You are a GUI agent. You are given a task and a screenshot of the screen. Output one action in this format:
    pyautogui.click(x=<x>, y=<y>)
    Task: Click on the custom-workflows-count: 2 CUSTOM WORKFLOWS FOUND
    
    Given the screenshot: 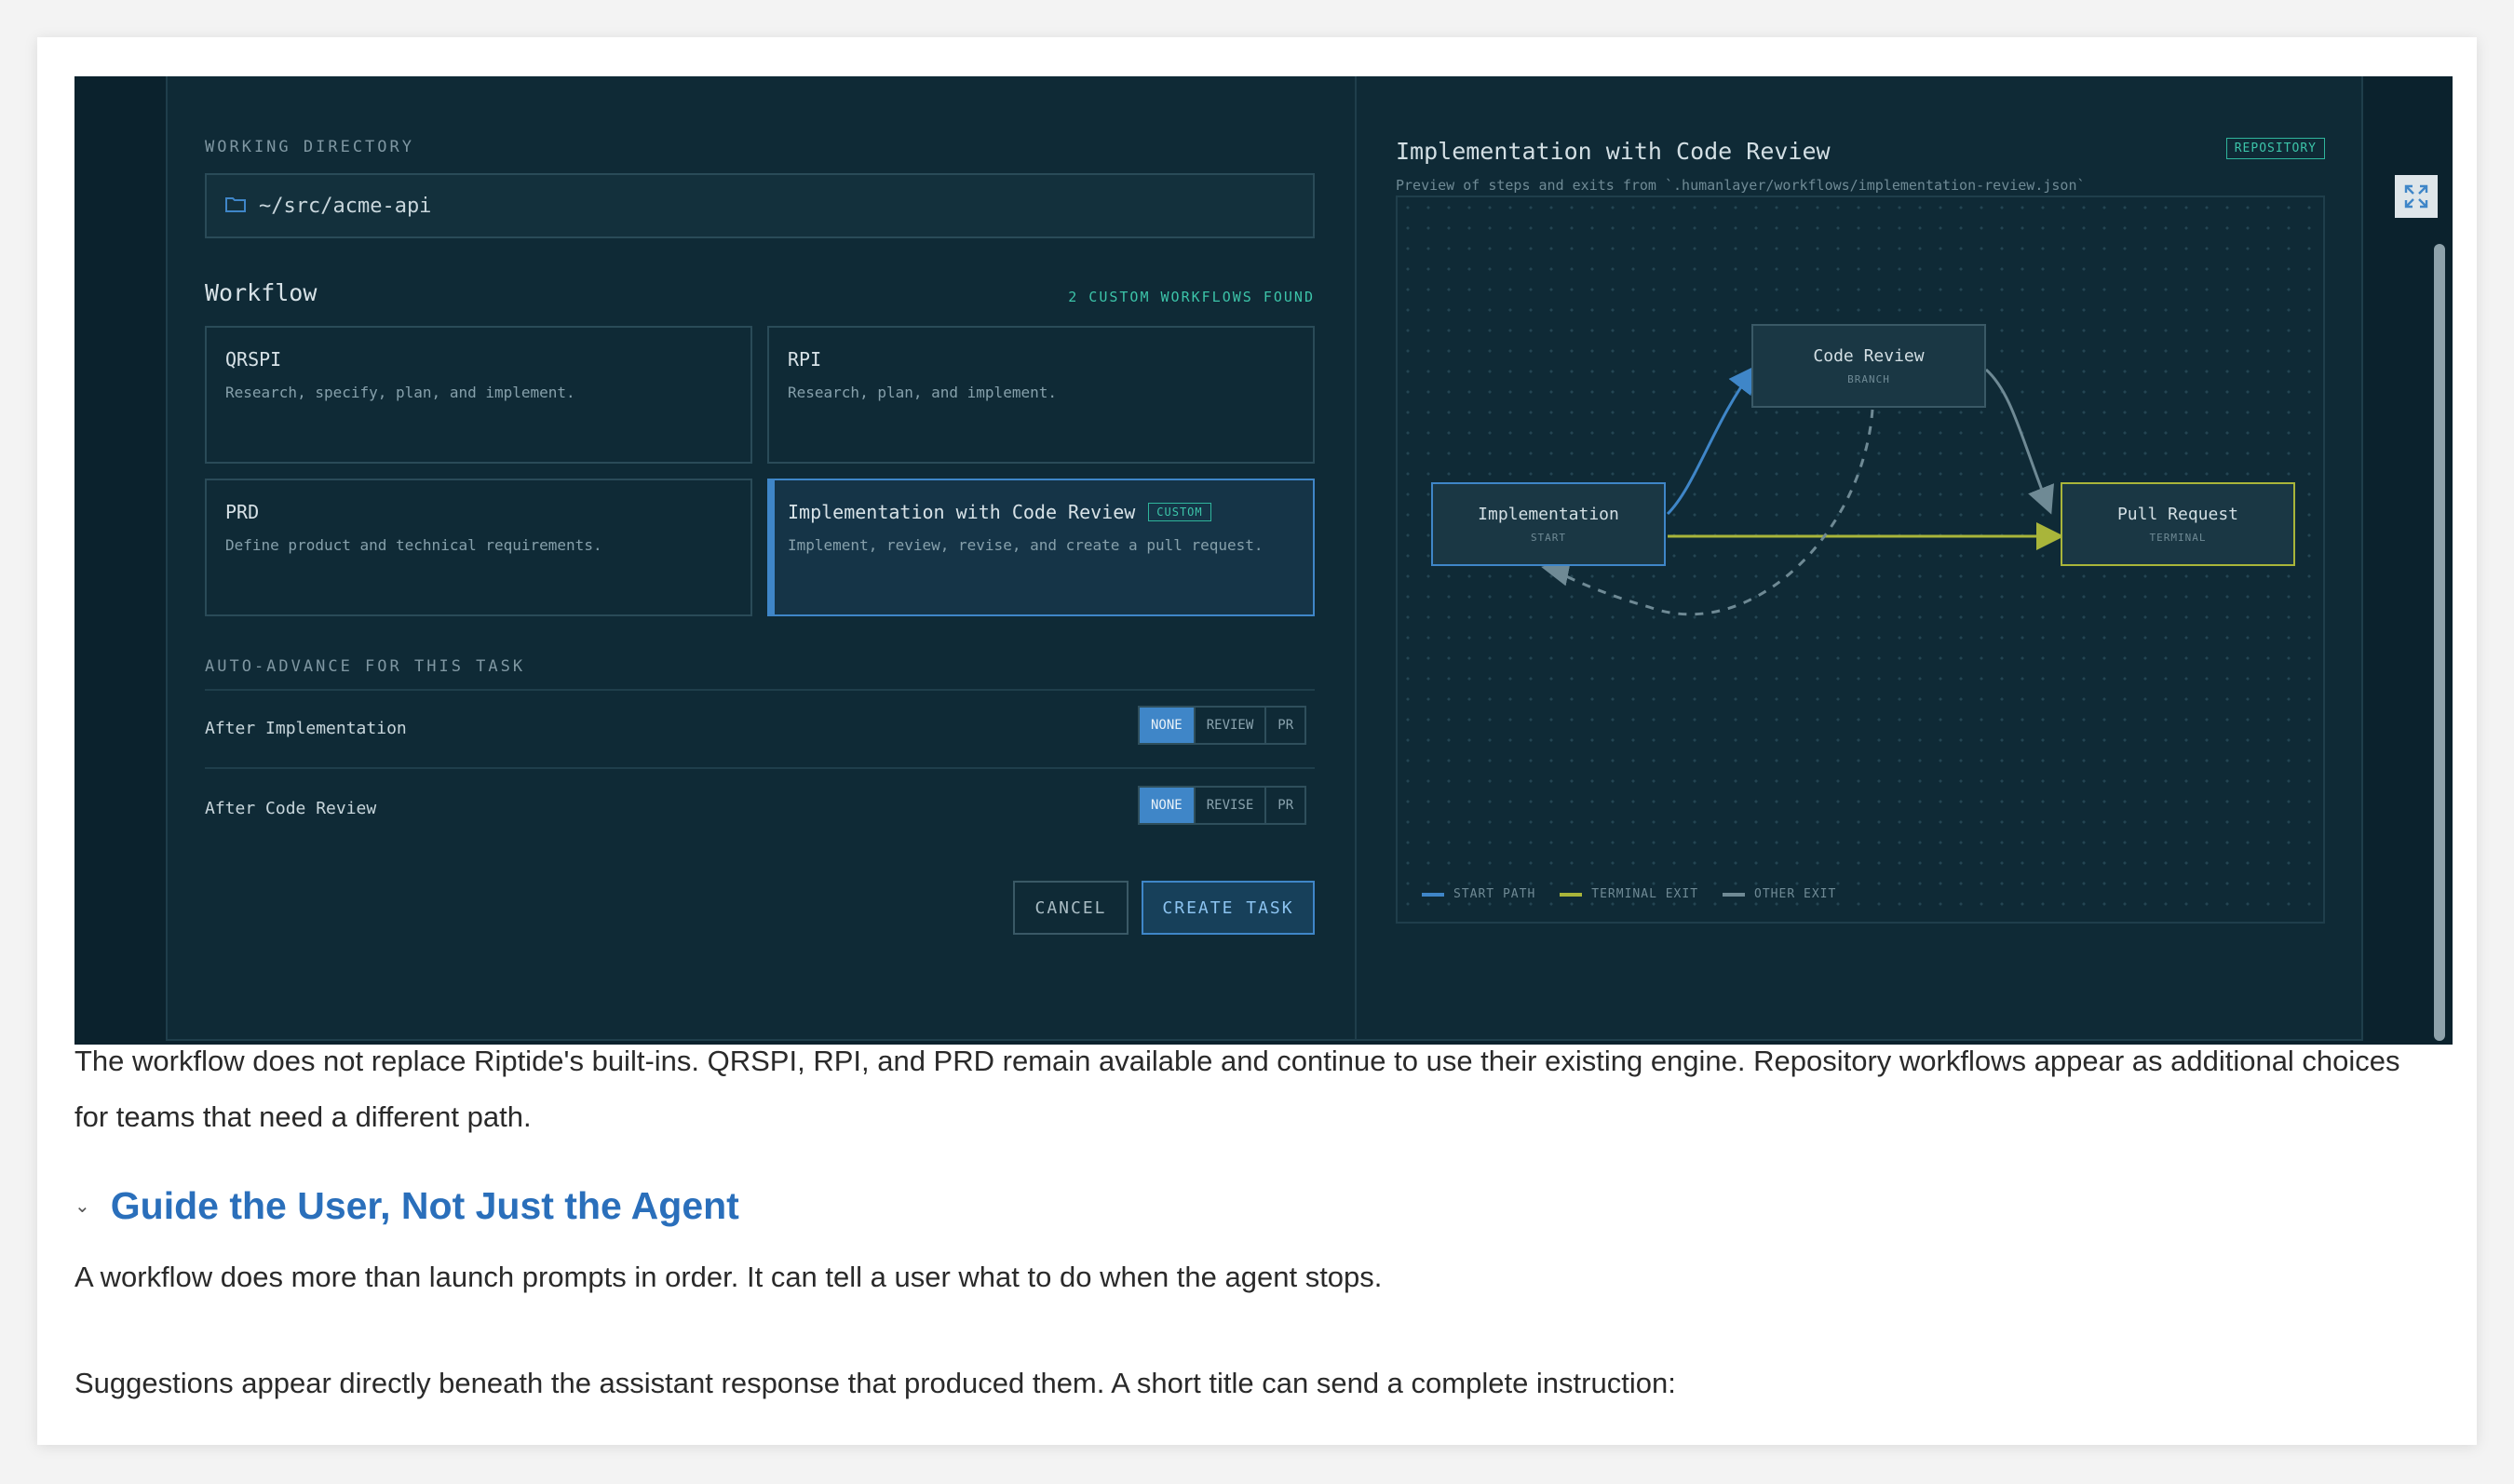 What is the action you would take?
    pyautogui.click(x=1191, y=297)
    